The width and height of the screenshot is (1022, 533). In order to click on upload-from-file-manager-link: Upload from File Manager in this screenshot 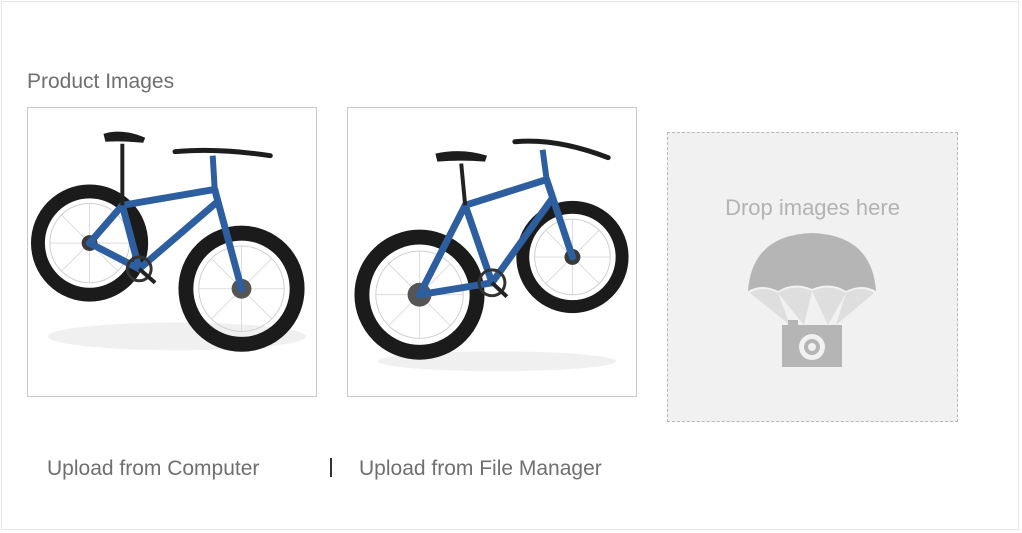, I will do `click(480, 469)`.